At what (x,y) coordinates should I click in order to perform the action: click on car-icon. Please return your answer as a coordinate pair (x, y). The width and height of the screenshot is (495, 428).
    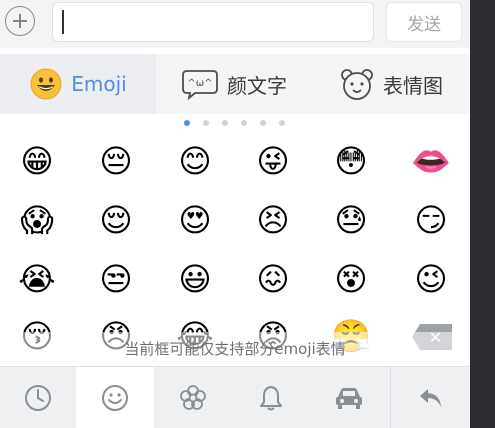
    Looking at the image, I should click on (349, 398).